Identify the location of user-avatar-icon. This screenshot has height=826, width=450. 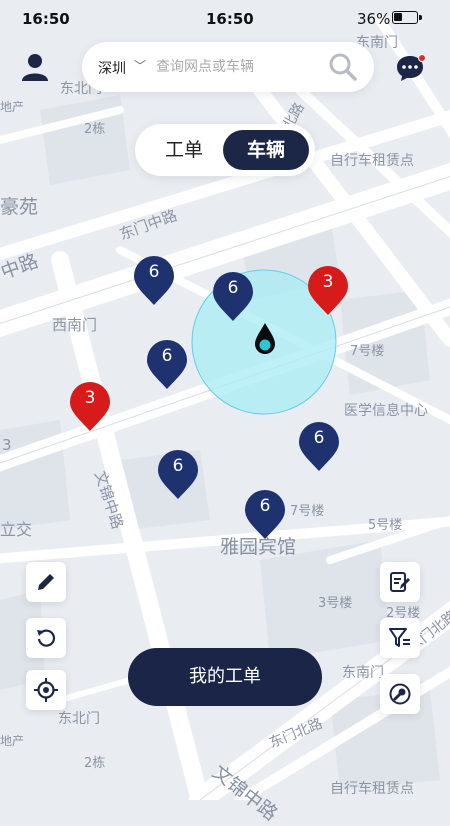
(35, 67).